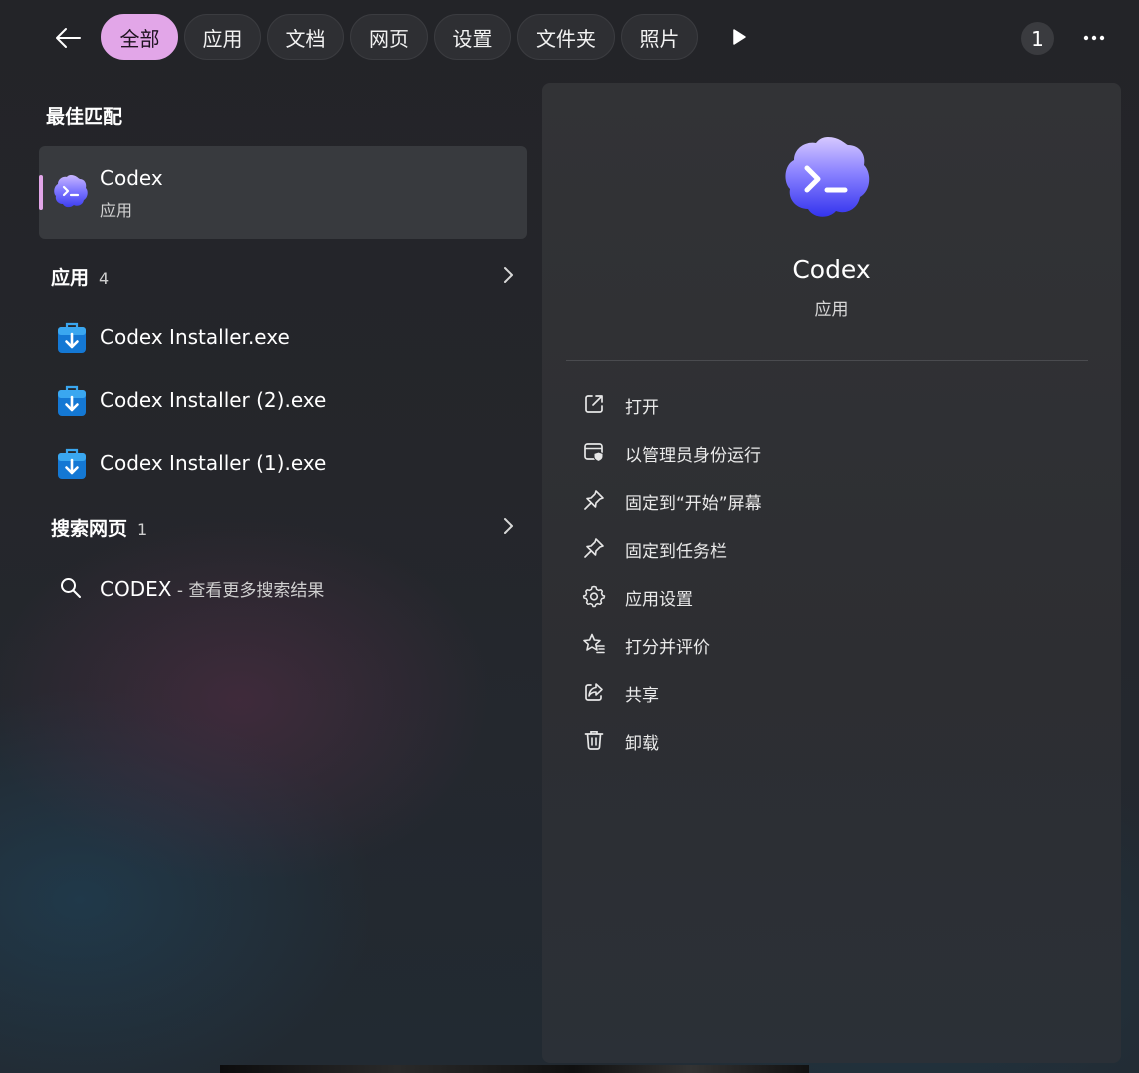  I want to click on detail-app-name: Codex, so click(831, 269).